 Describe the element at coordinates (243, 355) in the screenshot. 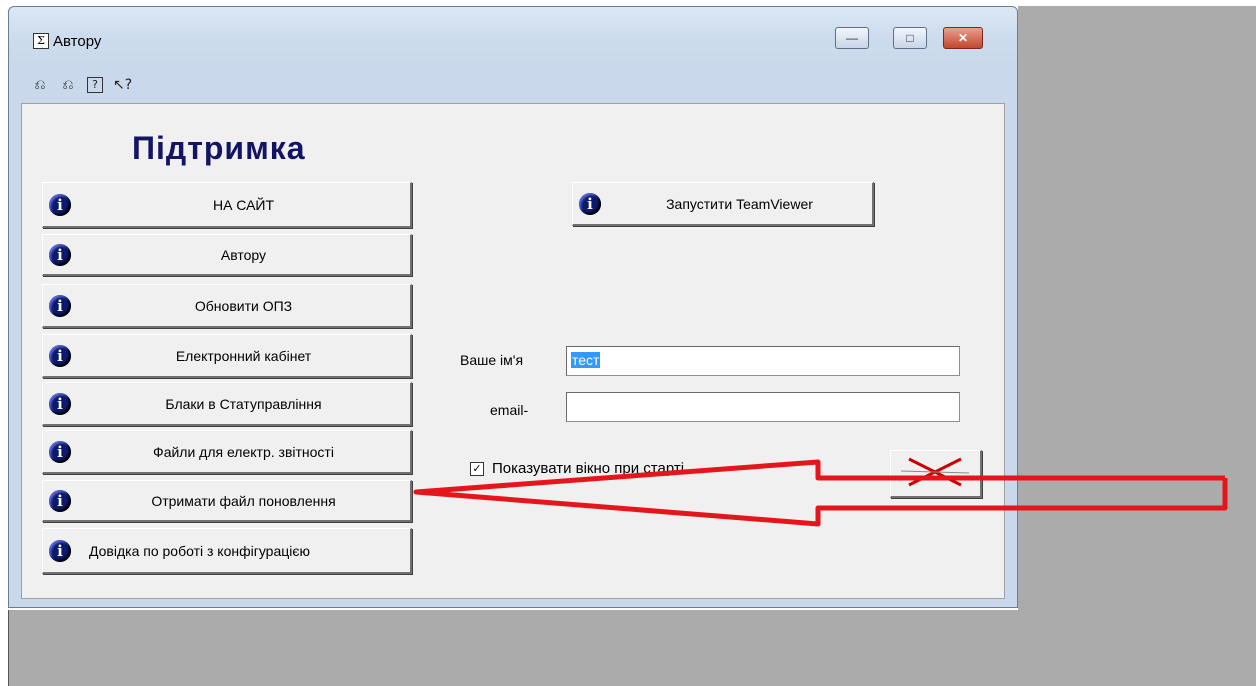

I see `button-label: Електронний кабінет` at that location.